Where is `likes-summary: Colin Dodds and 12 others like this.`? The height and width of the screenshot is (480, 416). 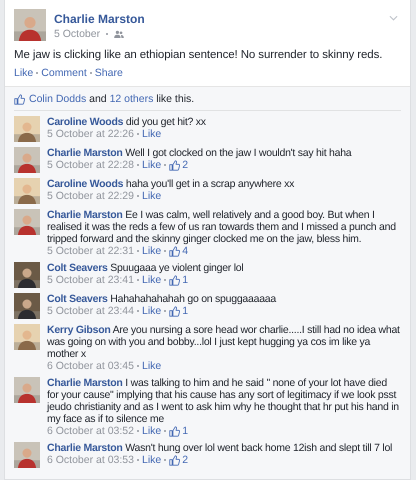 likes-summary: Colin Dodds and 12 others like this. is located at coordinates (111, 99).